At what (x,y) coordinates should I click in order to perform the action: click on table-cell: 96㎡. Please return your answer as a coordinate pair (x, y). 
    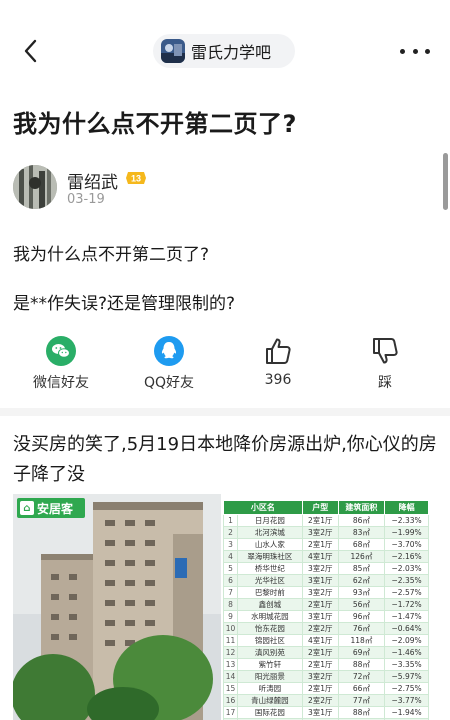
    Looking at the image, I should click on (361, 616).